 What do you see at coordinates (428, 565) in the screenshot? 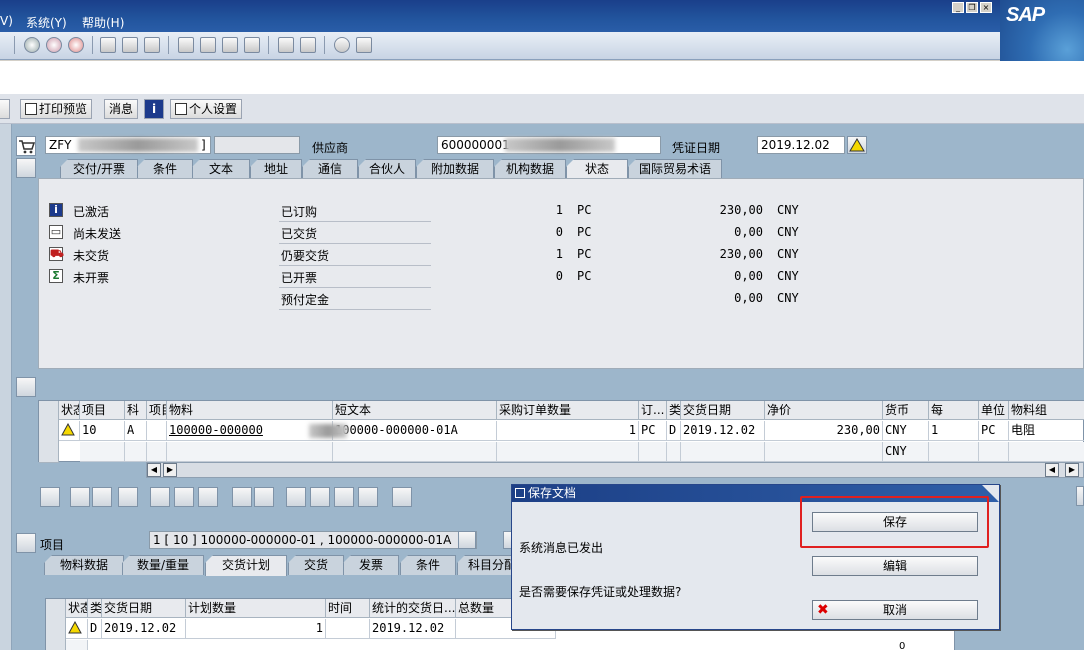
I see `item-tab-5: 条件` at bounding box center [428, 565].